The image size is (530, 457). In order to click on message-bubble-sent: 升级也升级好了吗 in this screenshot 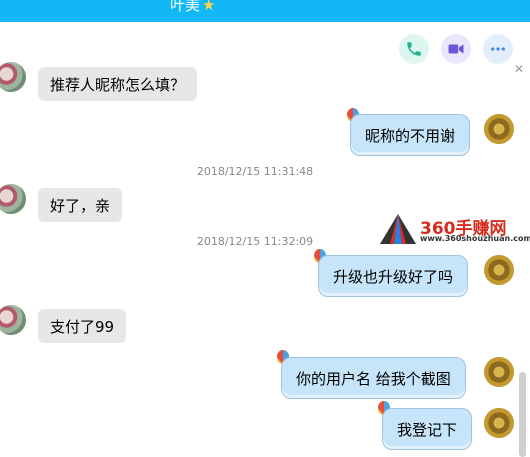, I will do `click(393, 276)`.